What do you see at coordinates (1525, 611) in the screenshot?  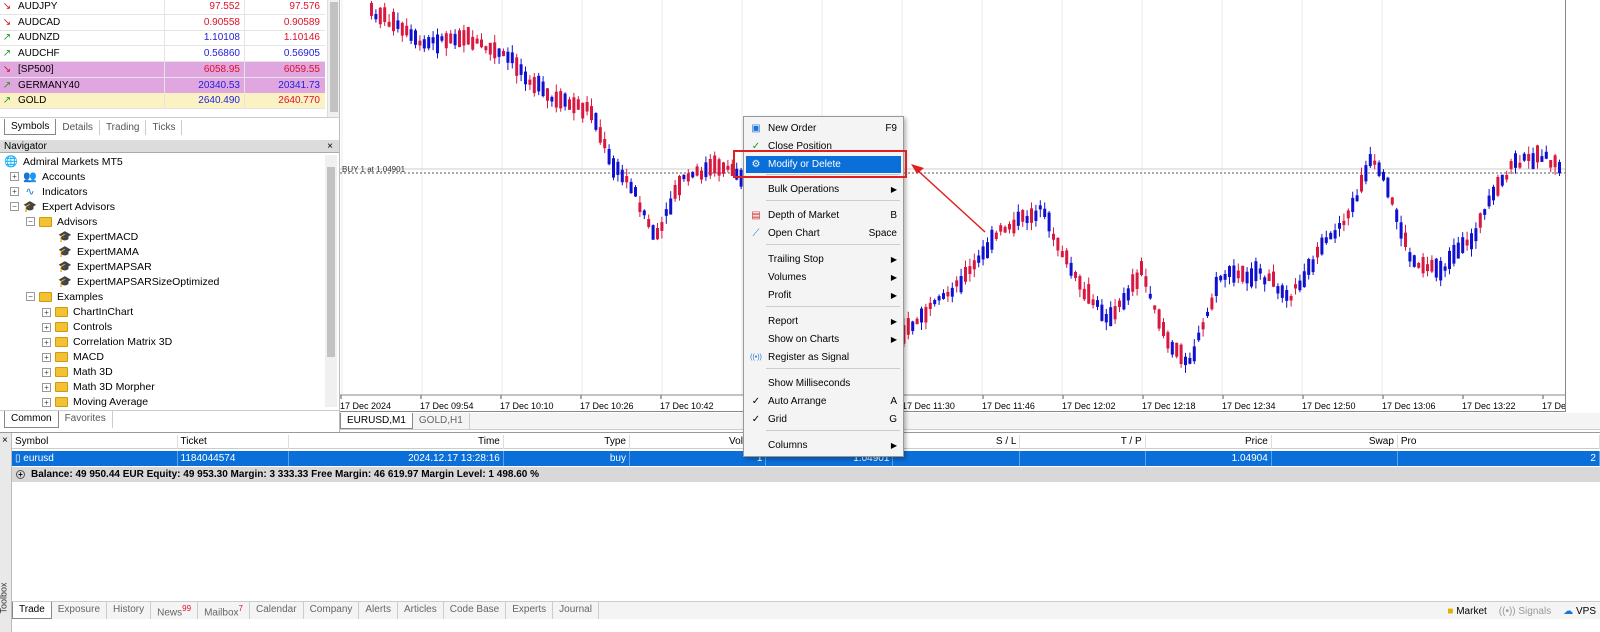 I see `signals-button: ((•)) Signals` at bounding box center [1525, 611].